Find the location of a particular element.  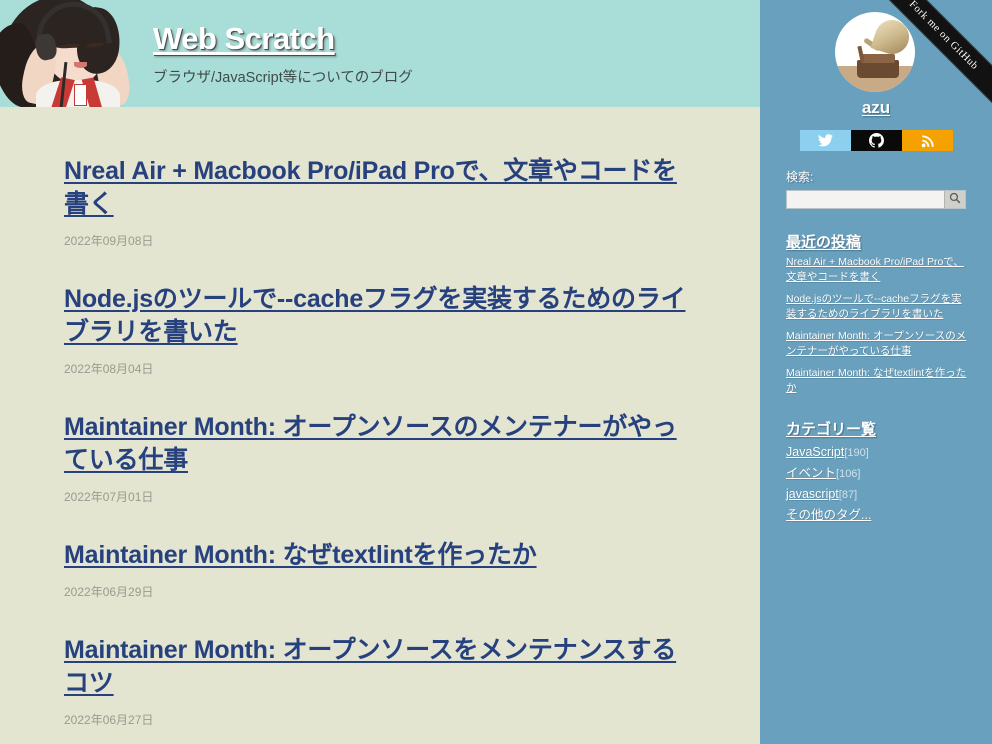

avatar is located at coordinates (875, 52).